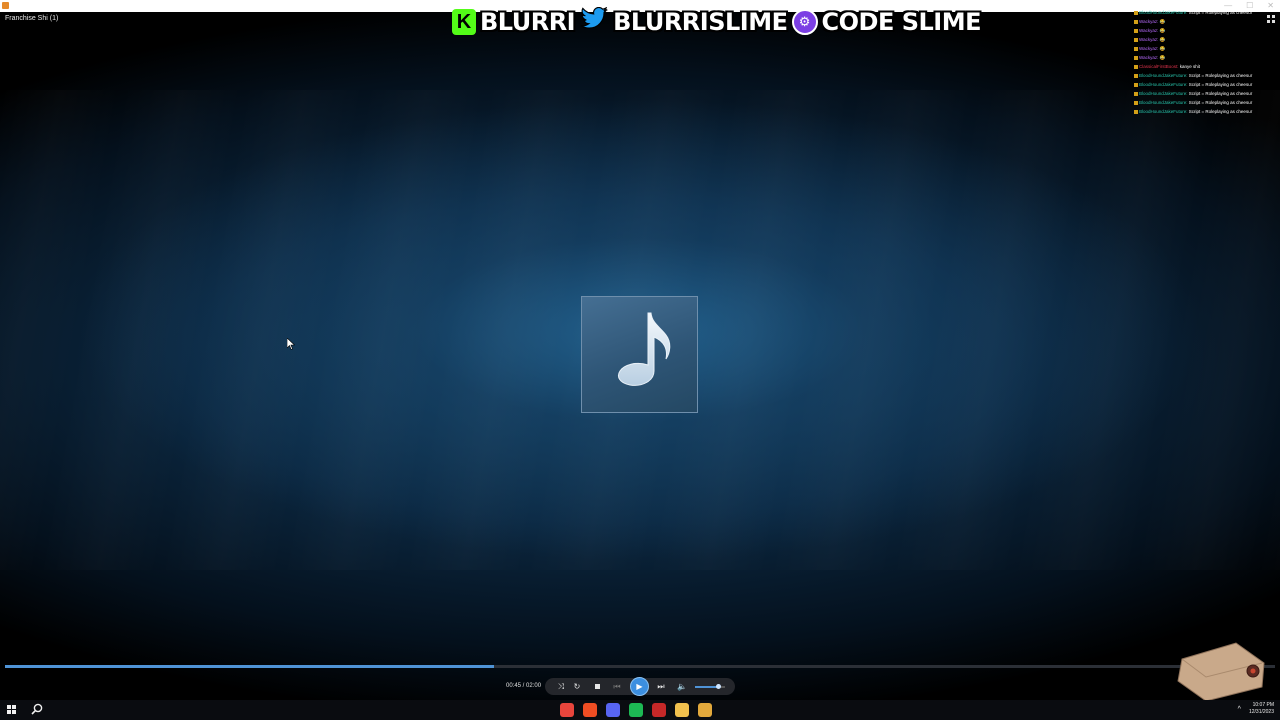 The height and width of the screenshot is (720, 1280). I want to click on chat-username: ClassicalFirstBoost:, so click(1159, 66).